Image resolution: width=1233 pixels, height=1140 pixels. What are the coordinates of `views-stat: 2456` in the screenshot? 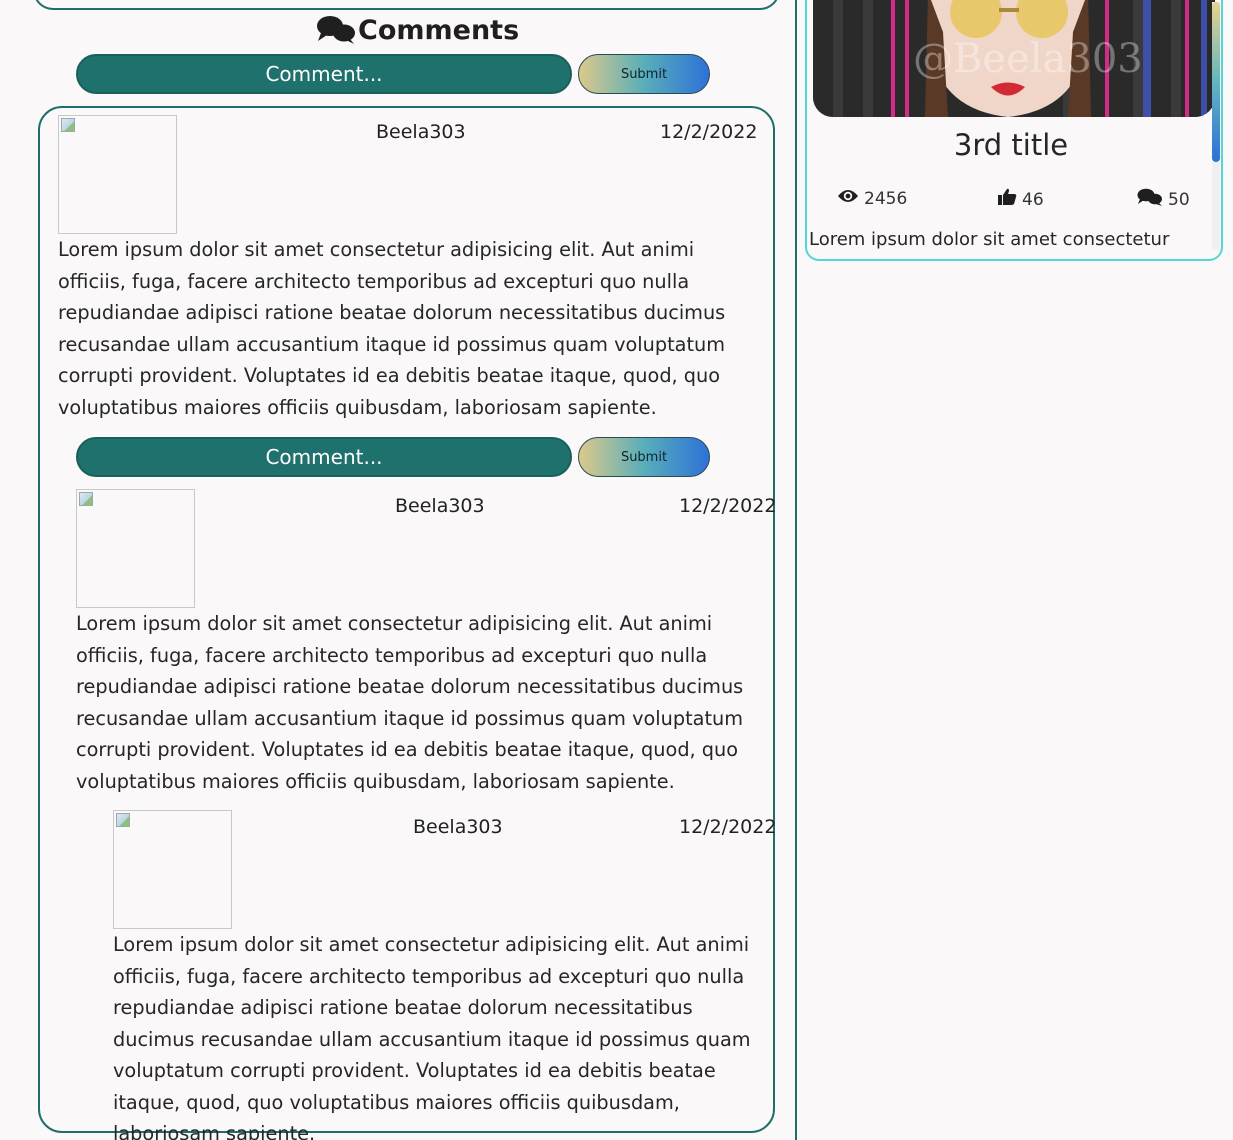 It's located at (872, 198).